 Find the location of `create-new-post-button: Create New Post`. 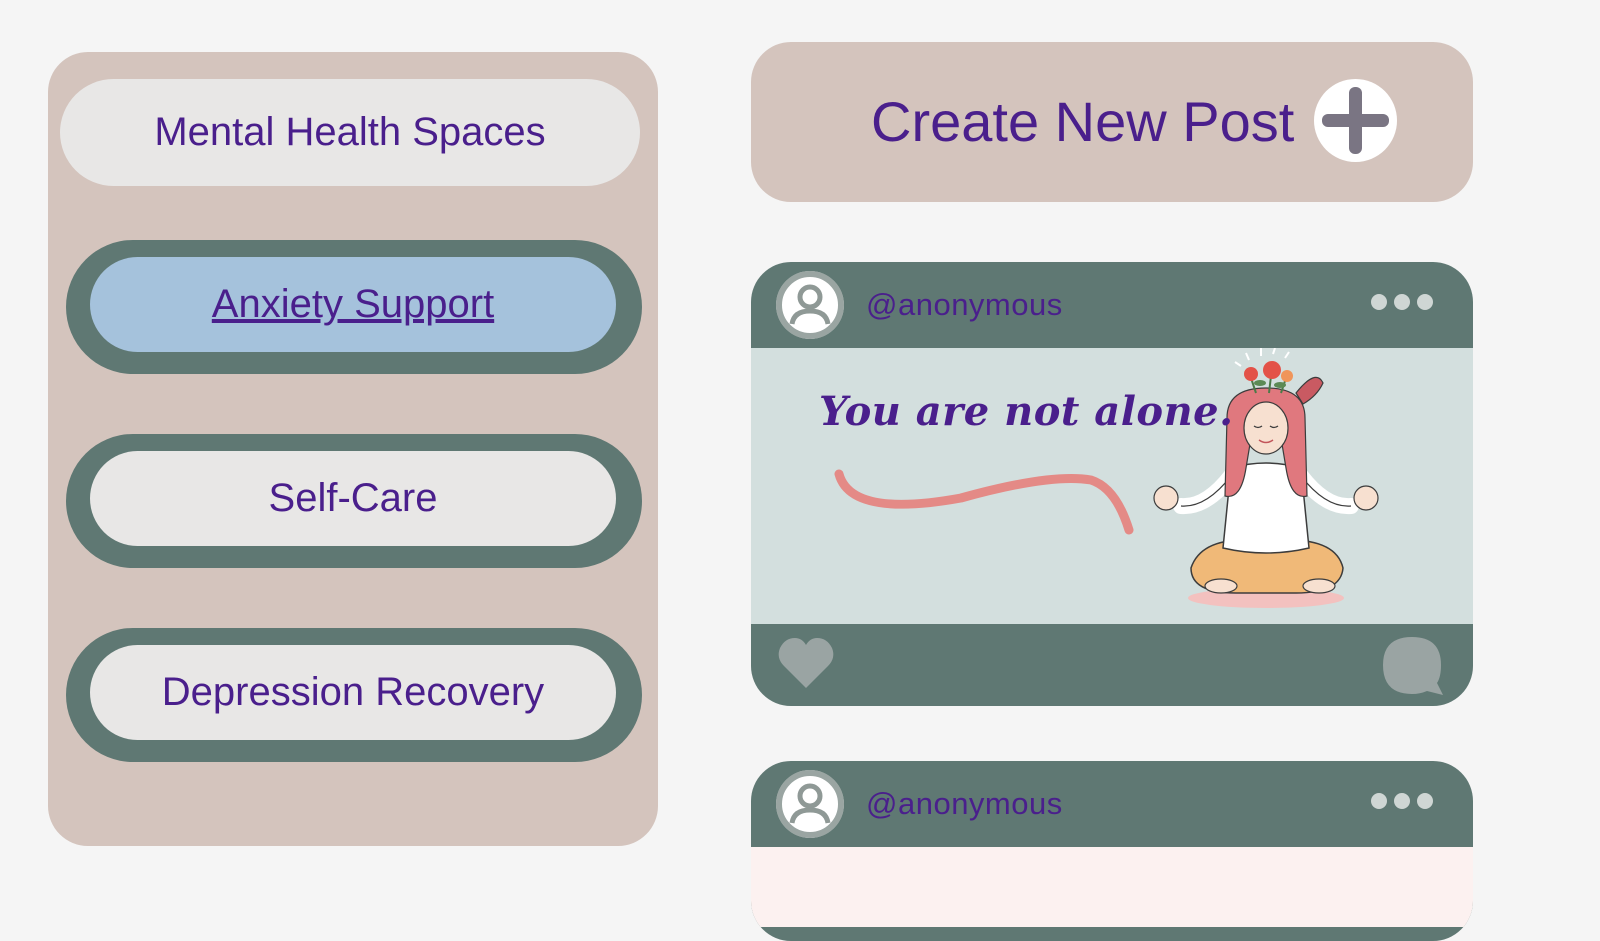

create-new-post-button: Create New Post is located at coordinates (1112, 122).